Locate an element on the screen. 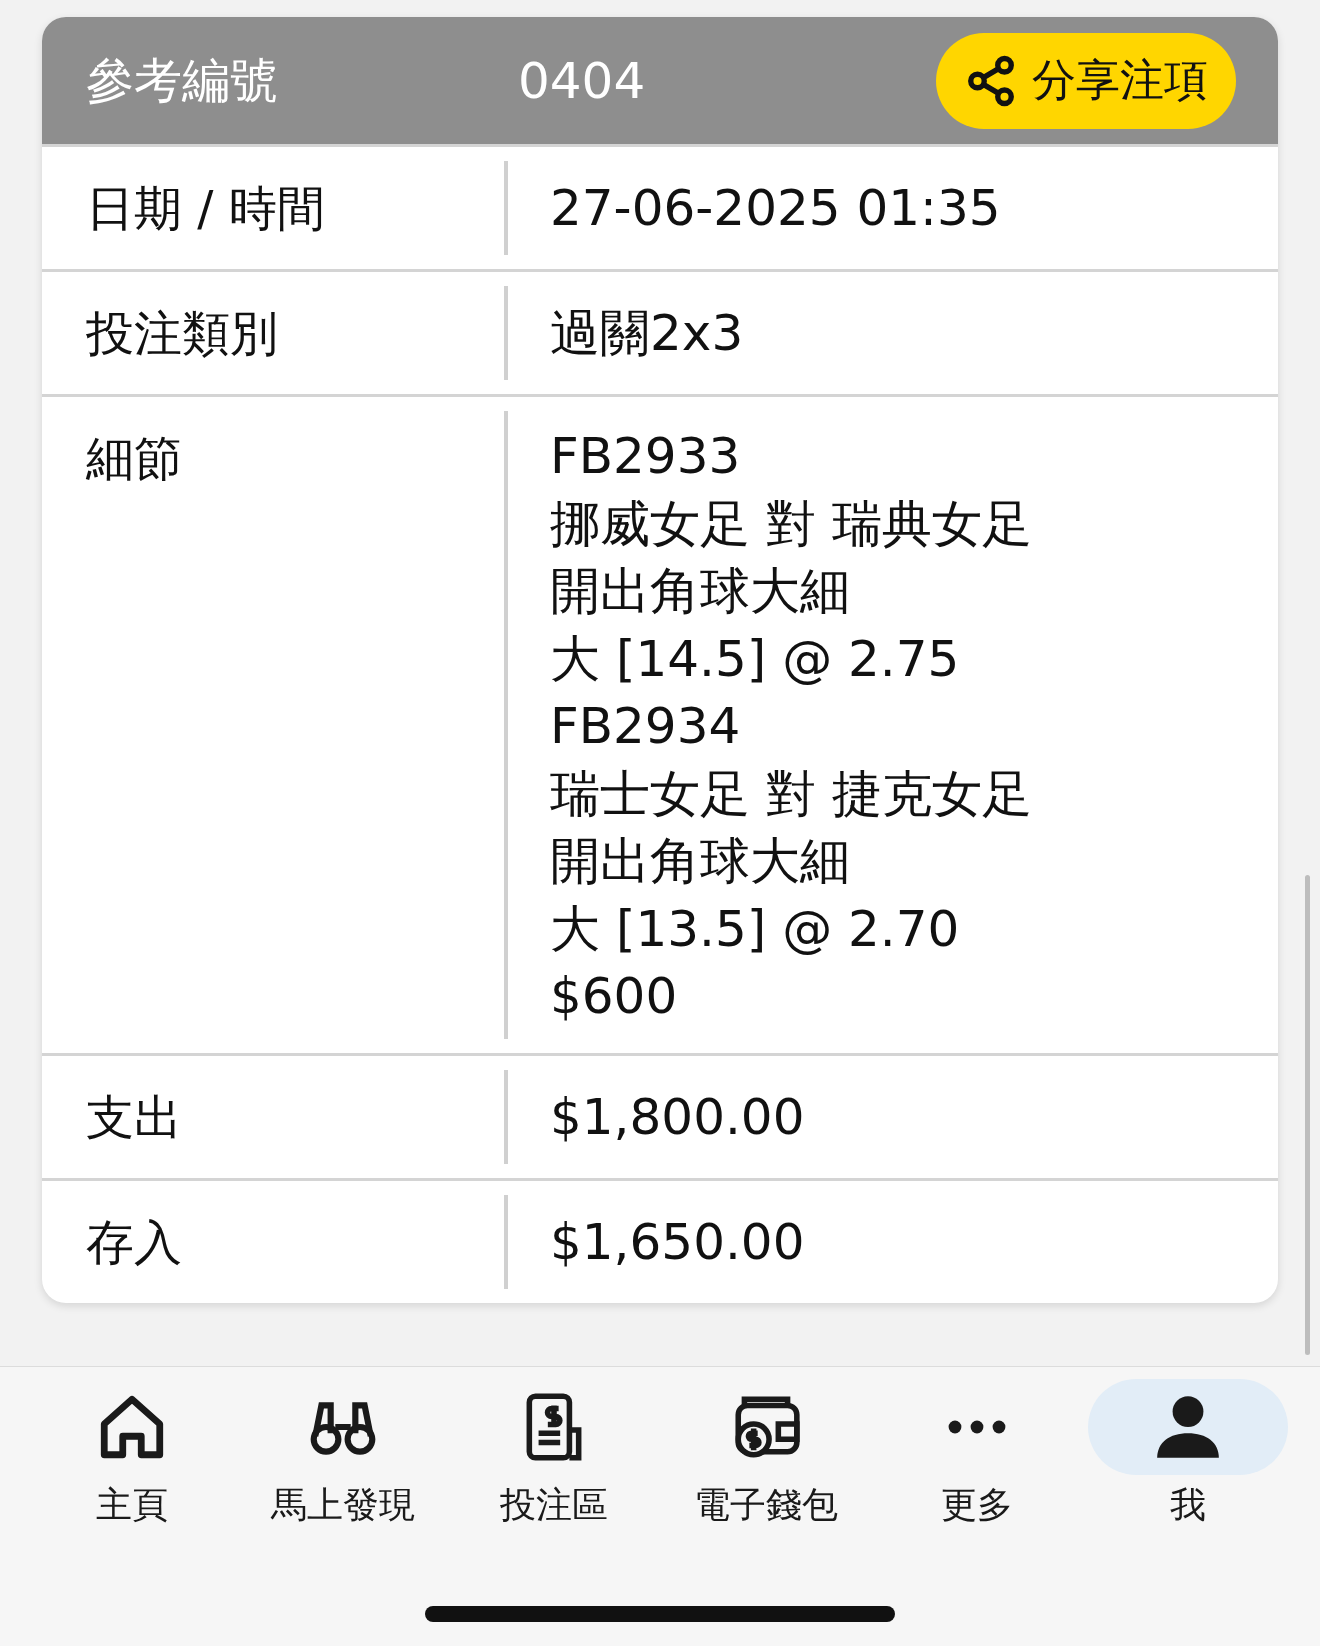 This screenshot has width=1320, height=1646. row-value: $1,650.00 is located at coordinates (677, 1241).